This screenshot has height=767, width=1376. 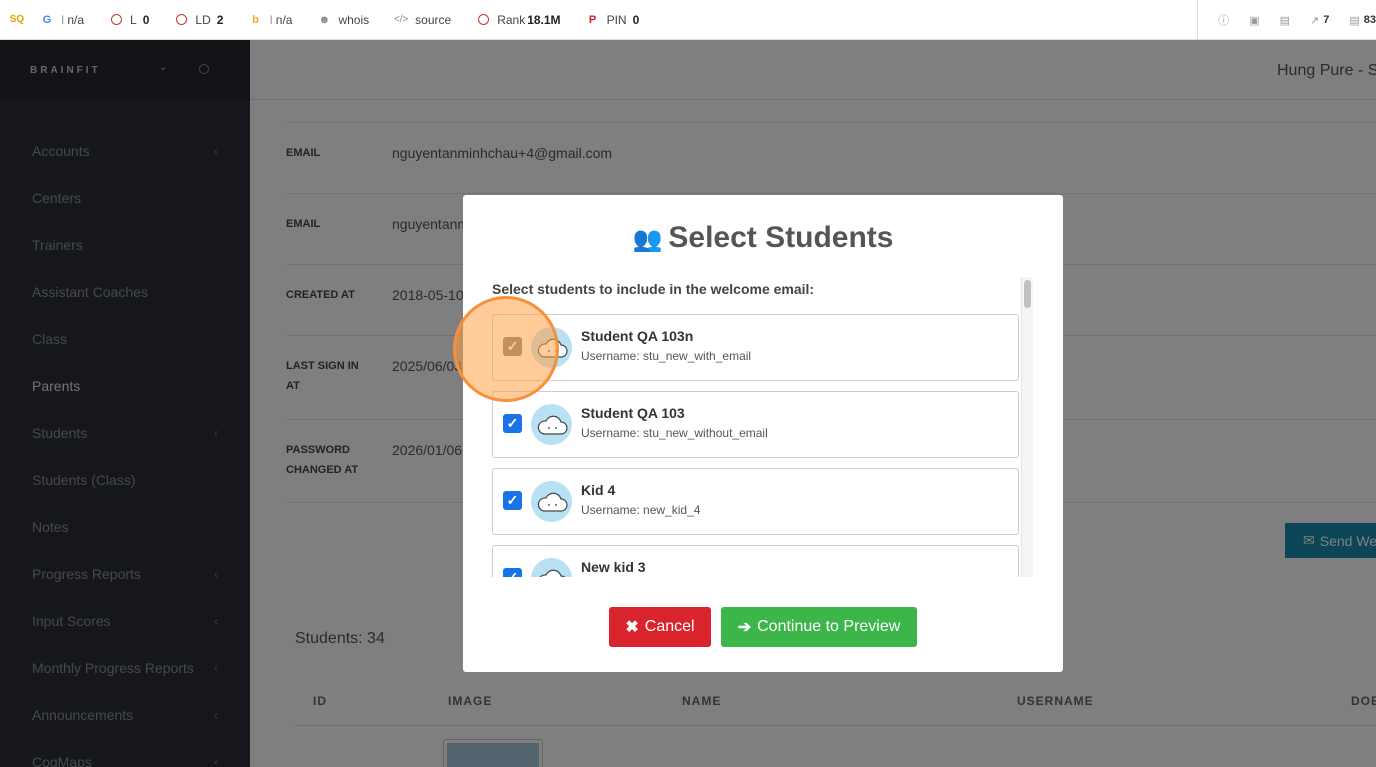 What do you see at coordinates (613, 567) in the screenshot?
I see `student-name: New kid 3` at bounding box center [613, 567].